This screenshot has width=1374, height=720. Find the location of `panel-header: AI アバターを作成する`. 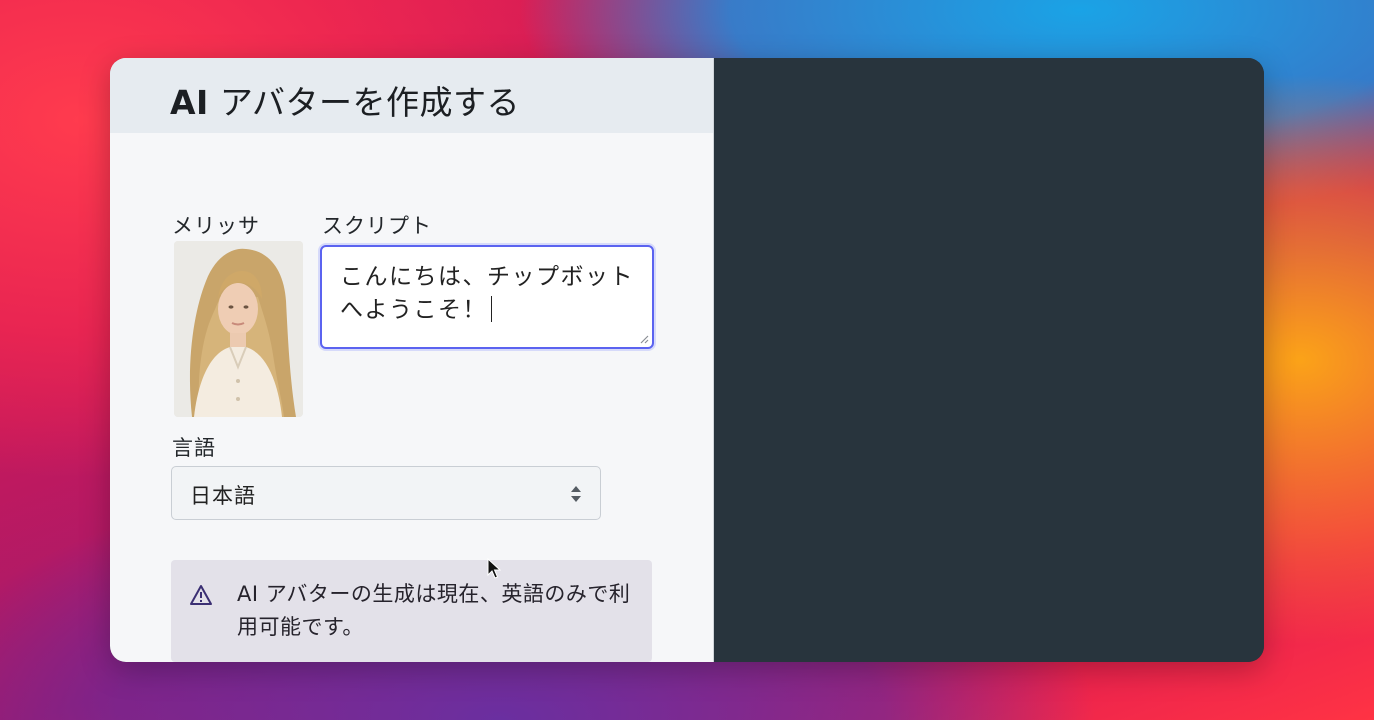

panel-header: AI アバターを作成する is located at coordinates (411, 95).